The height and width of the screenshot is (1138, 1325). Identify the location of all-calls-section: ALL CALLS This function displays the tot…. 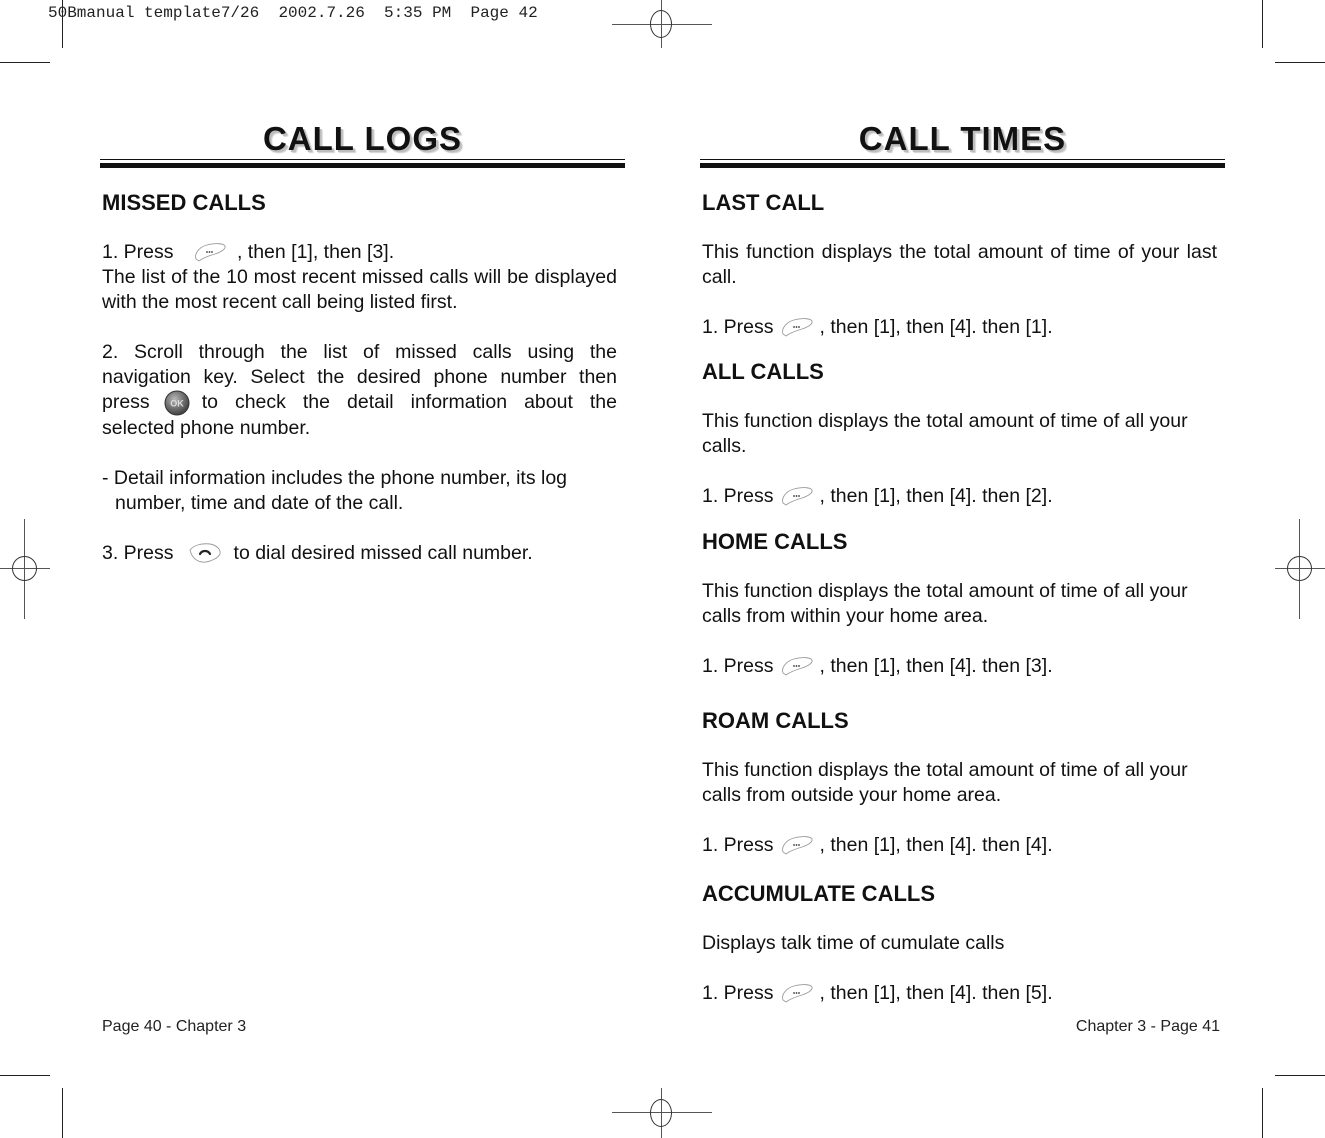
(959, 434).